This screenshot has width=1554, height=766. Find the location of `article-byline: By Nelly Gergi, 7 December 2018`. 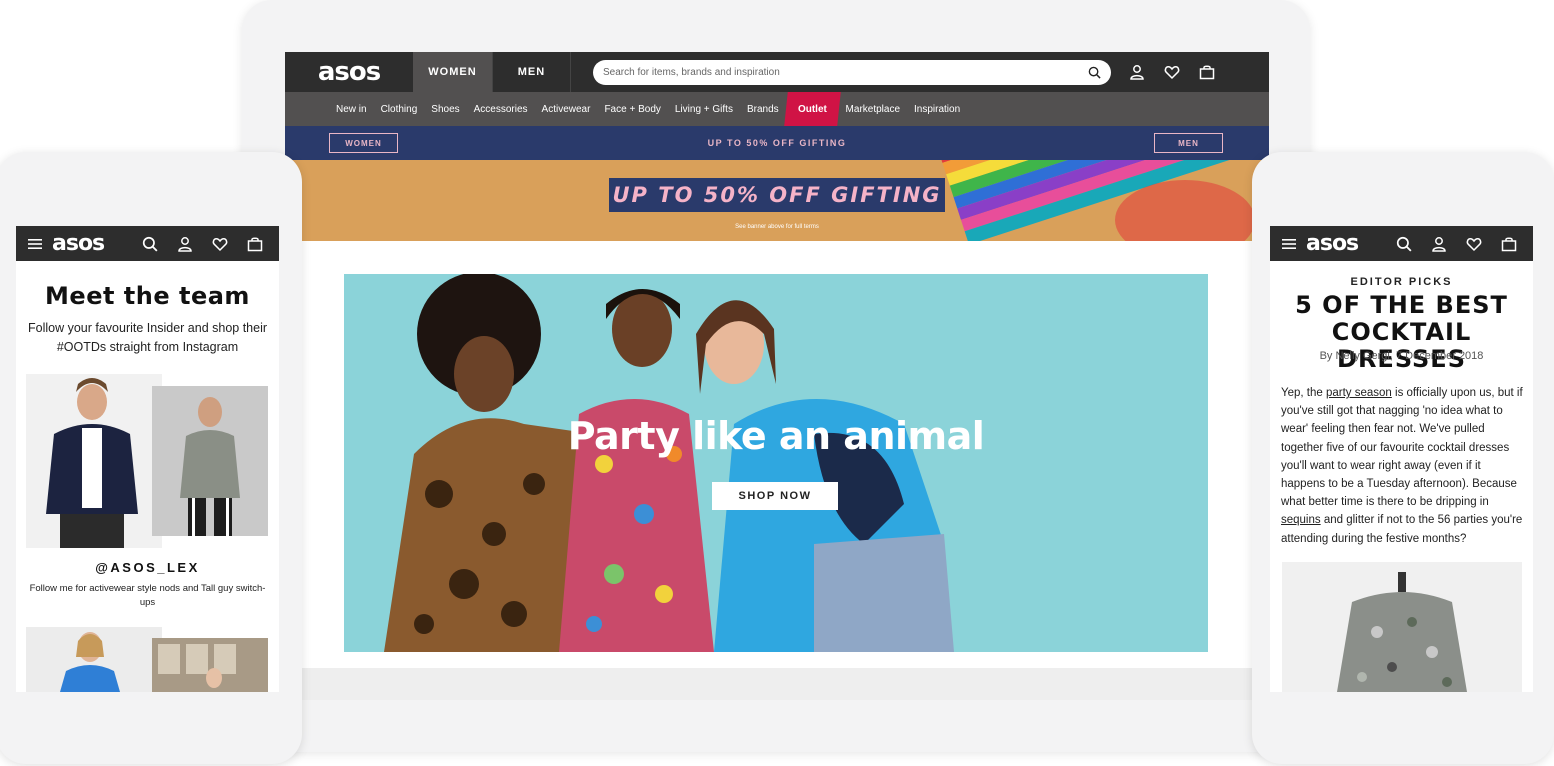

article-byline: By Nelly Gergi, 7 December 2018 is located at coordinates (1401, 356).